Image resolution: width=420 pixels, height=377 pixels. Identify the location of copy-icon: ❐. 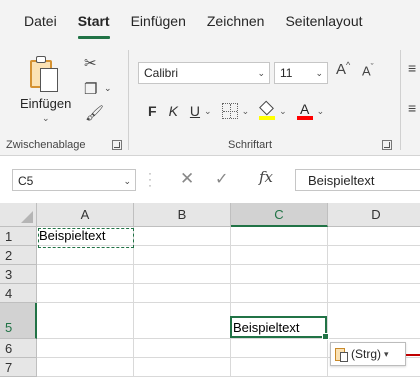
(90, 89).